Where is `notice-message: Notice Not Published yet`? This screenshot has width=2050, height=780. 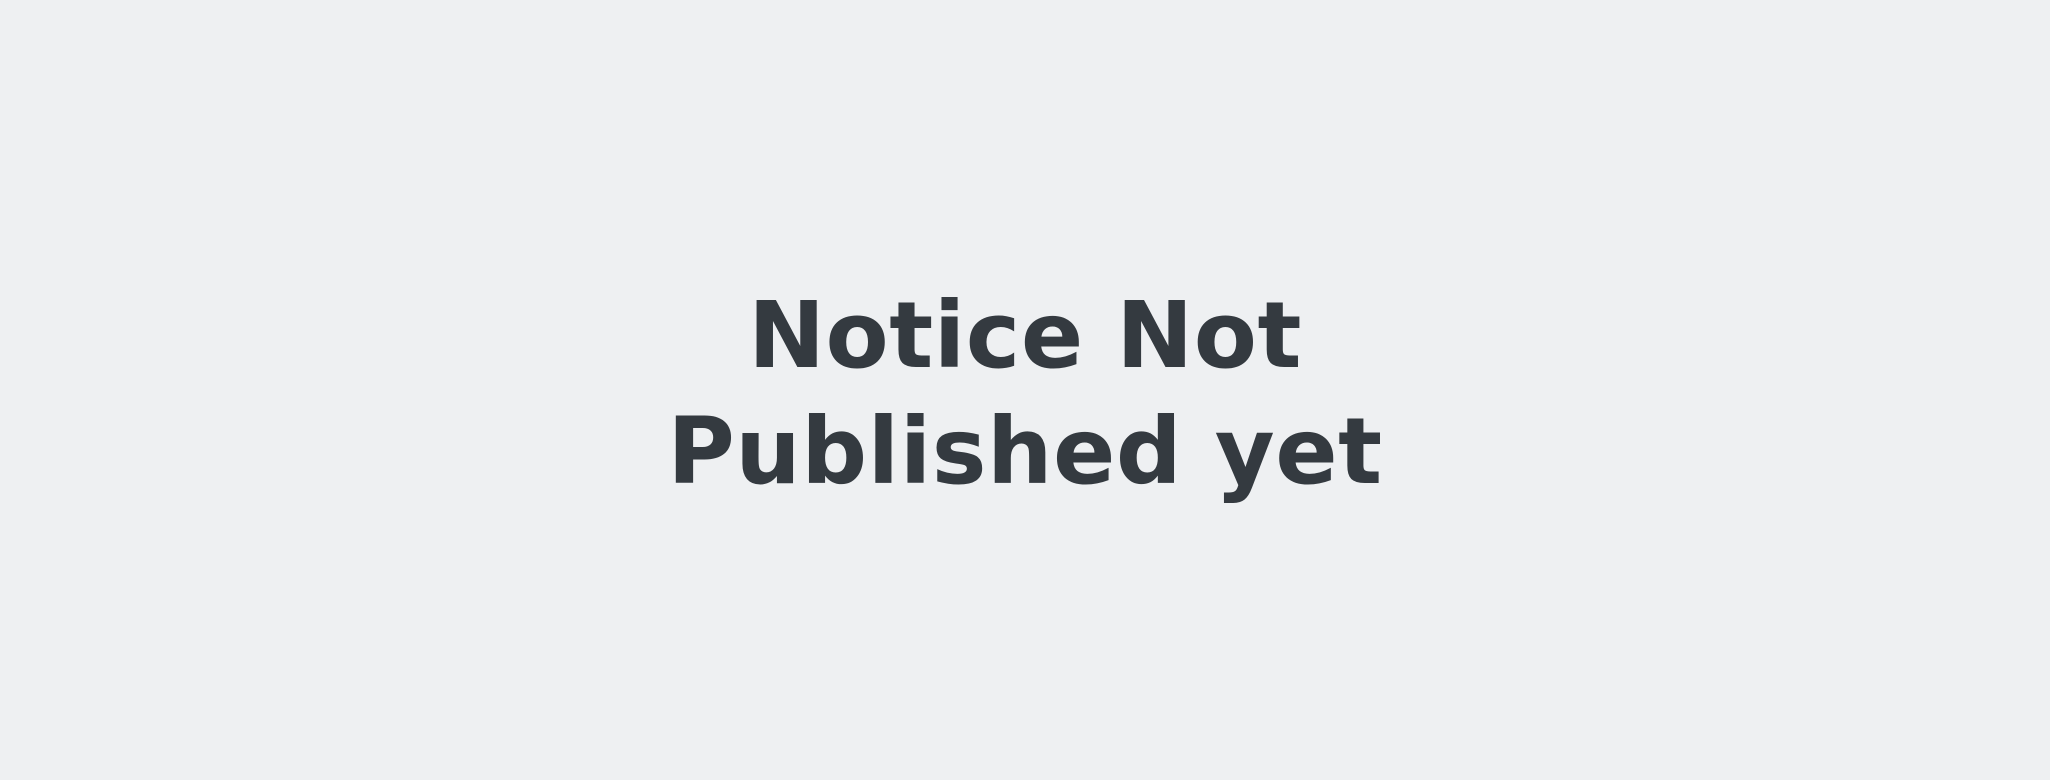 notice-message: Notice Not Published yet is located at coordinates (1025, 394).